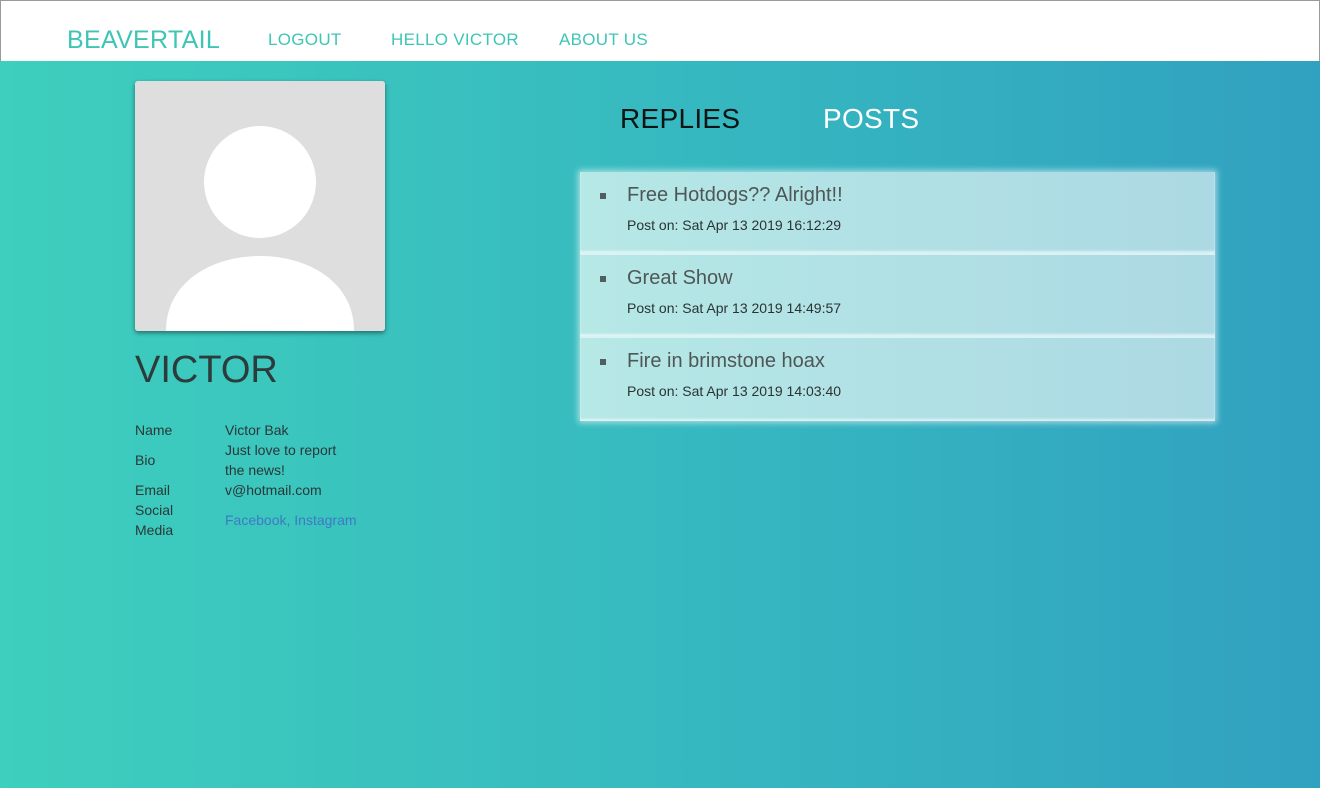 The width and height of the screenshot is (1320, 788). What do you see at coordinates (603, 40) in the screenshot?
I see `about-us-link: ABOUT US` at bounding box center [603, 40].